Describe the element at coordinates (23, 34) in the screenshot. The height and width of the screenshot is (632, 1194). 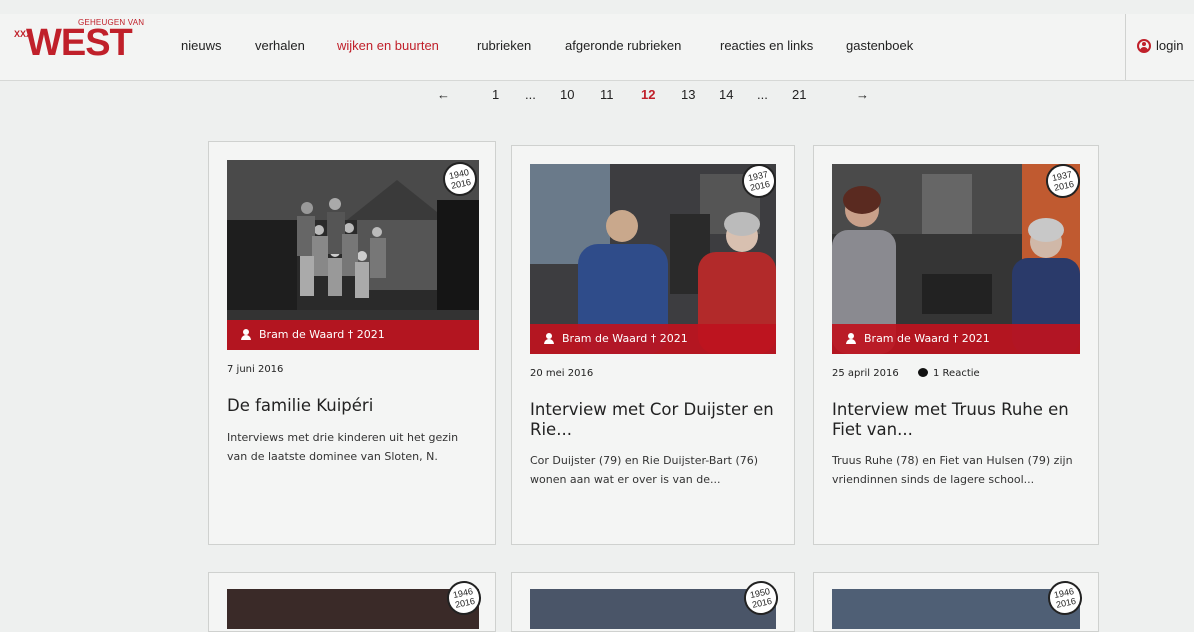
I see `logo-crosses: XXX` at that location.